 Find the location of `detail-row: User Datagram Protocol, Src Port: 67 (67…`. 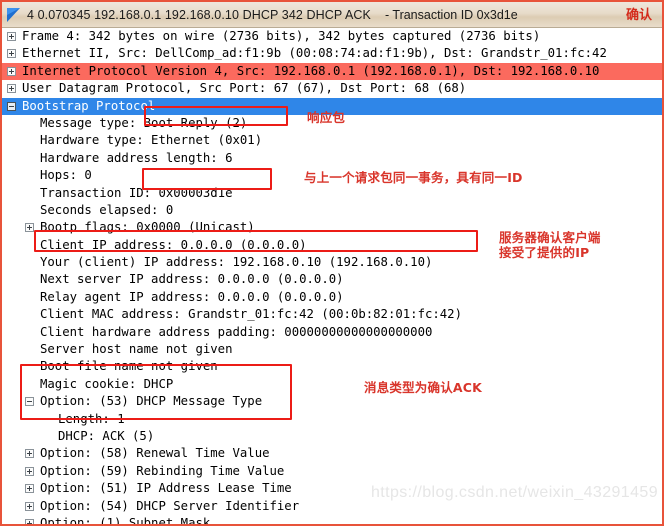

detail-row: User Datagram Protocol, Src Port: 67 (67… is located at coordinates (332, 88).